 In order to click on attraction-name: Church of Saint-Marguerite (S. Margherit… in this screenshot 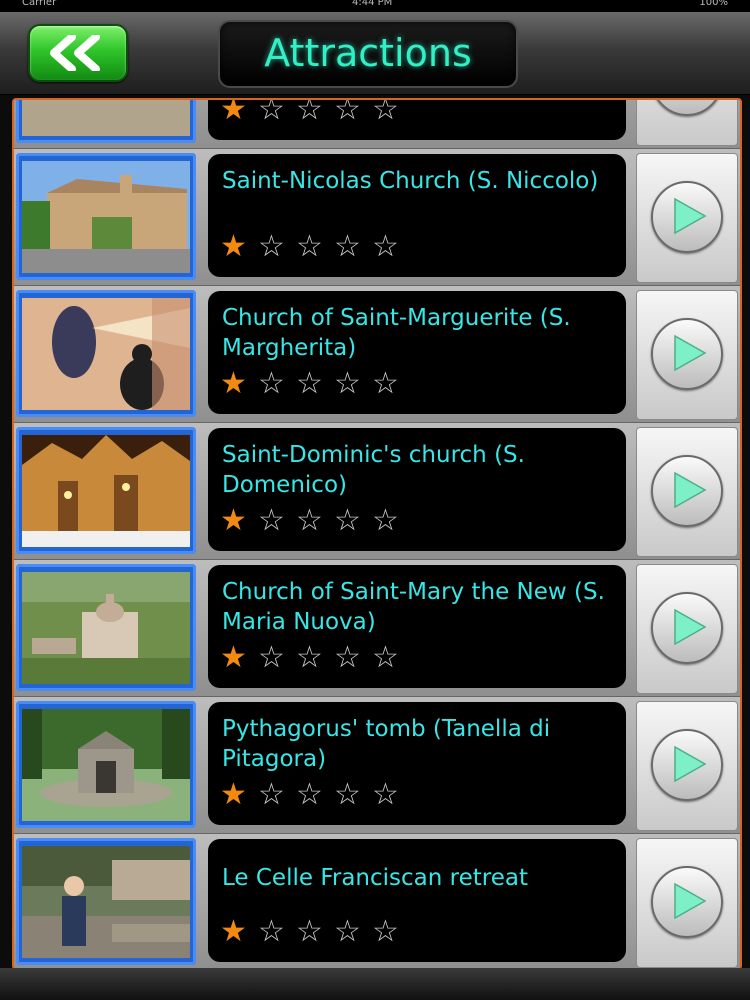, I will do `click(396, 333)`.